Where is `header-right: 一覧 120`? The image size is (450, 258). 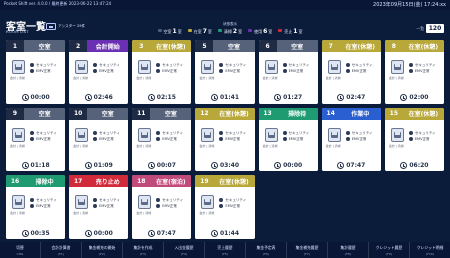
header-right: 一覧 120 is located at coordinates (416, 29).